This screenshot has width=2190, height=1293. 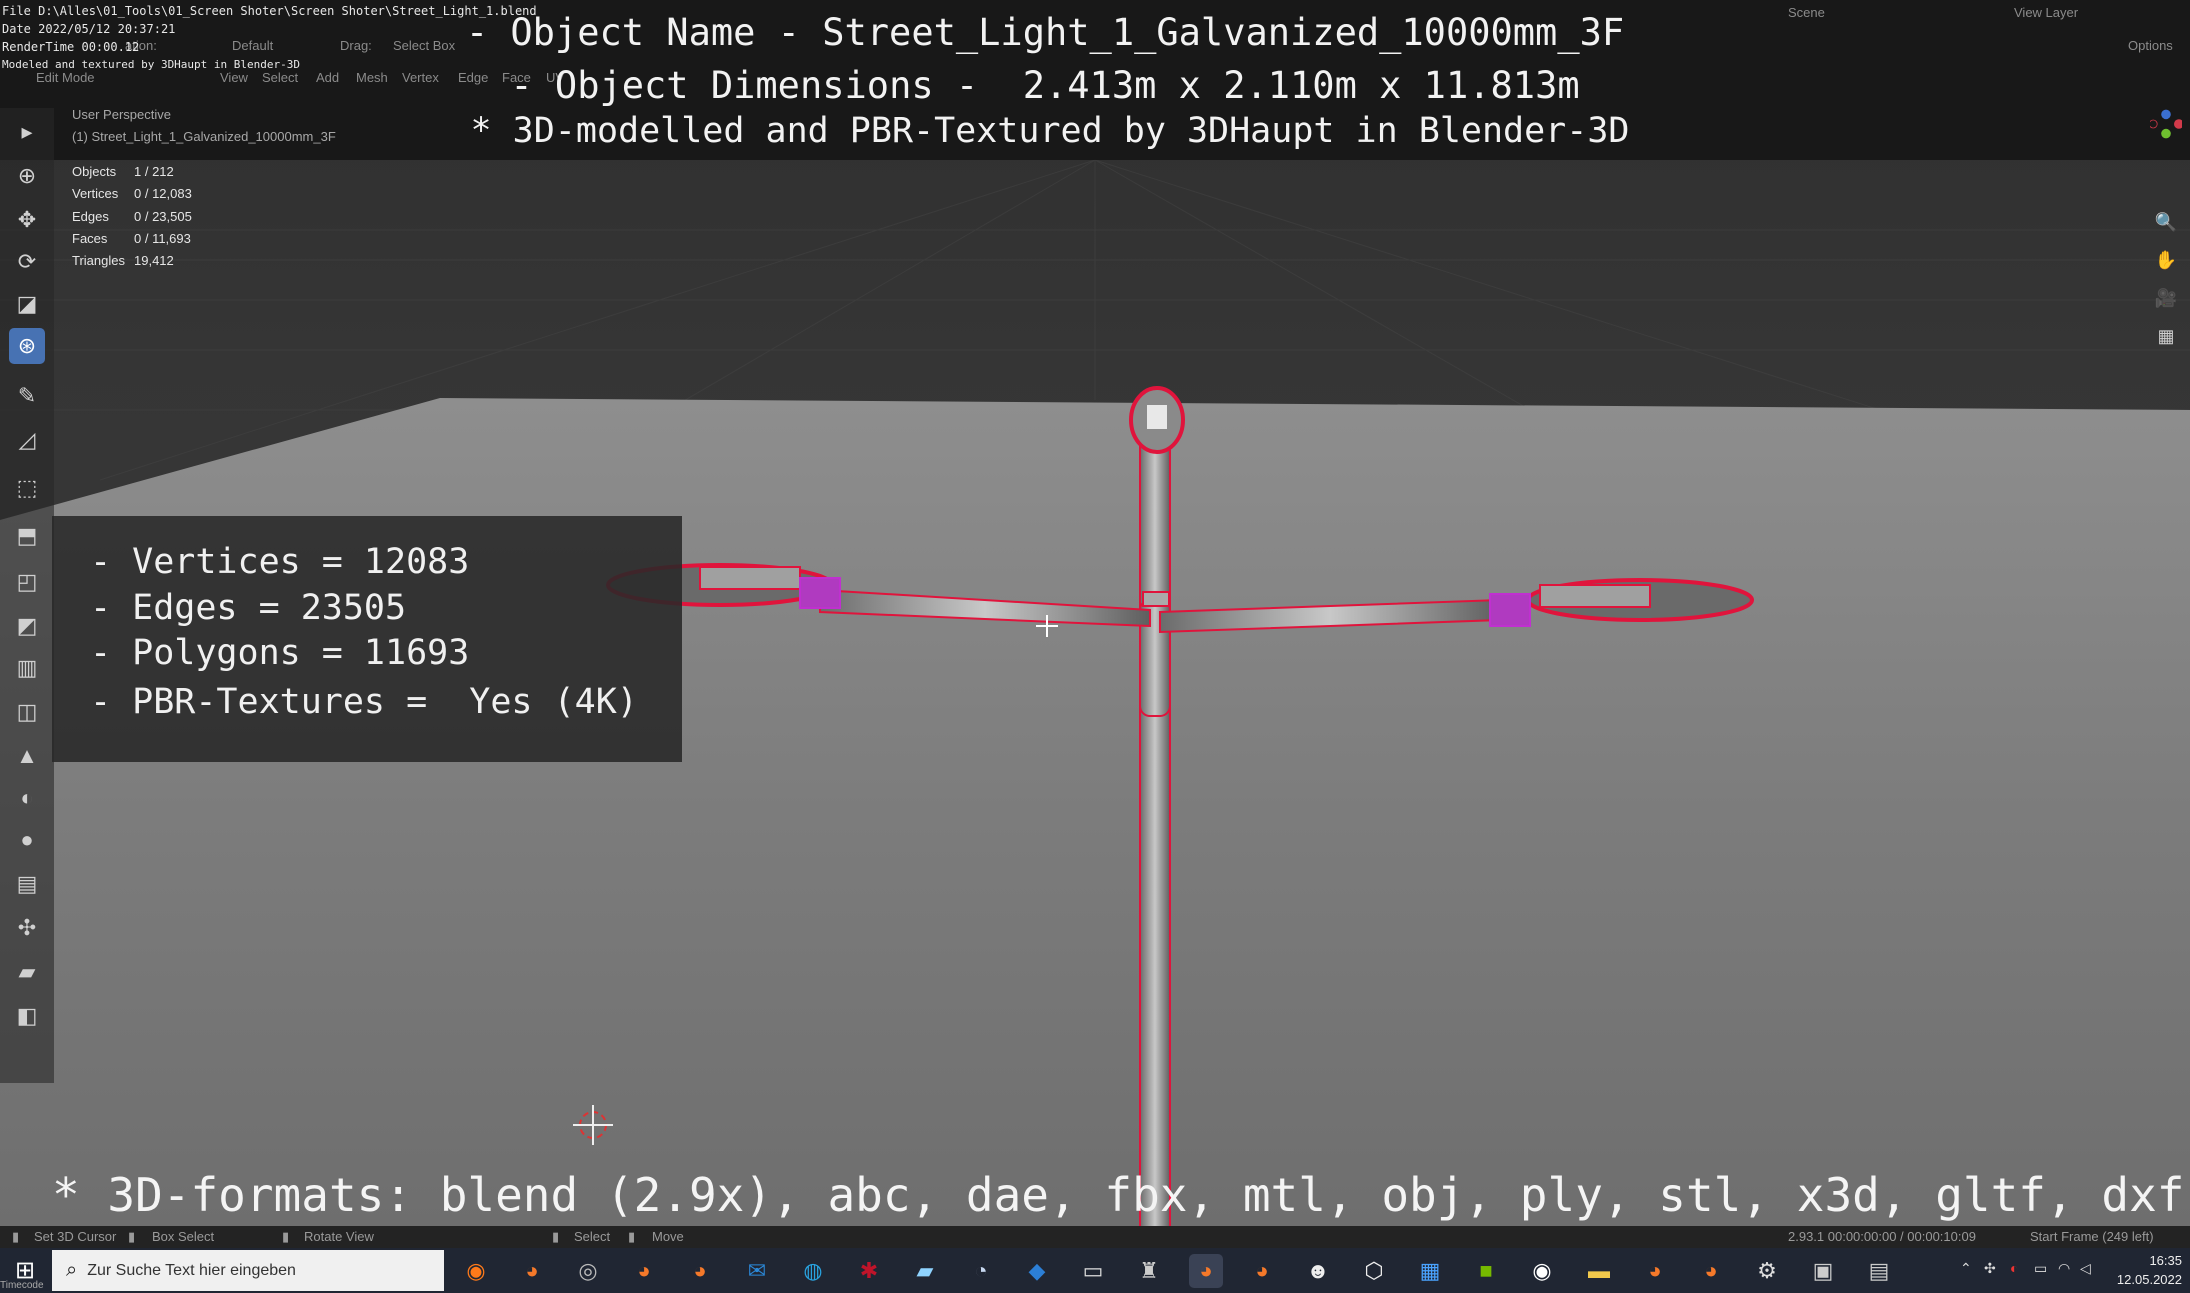 I want to click on antivirus-icon: ◐, so click(x=2014, y=1268).